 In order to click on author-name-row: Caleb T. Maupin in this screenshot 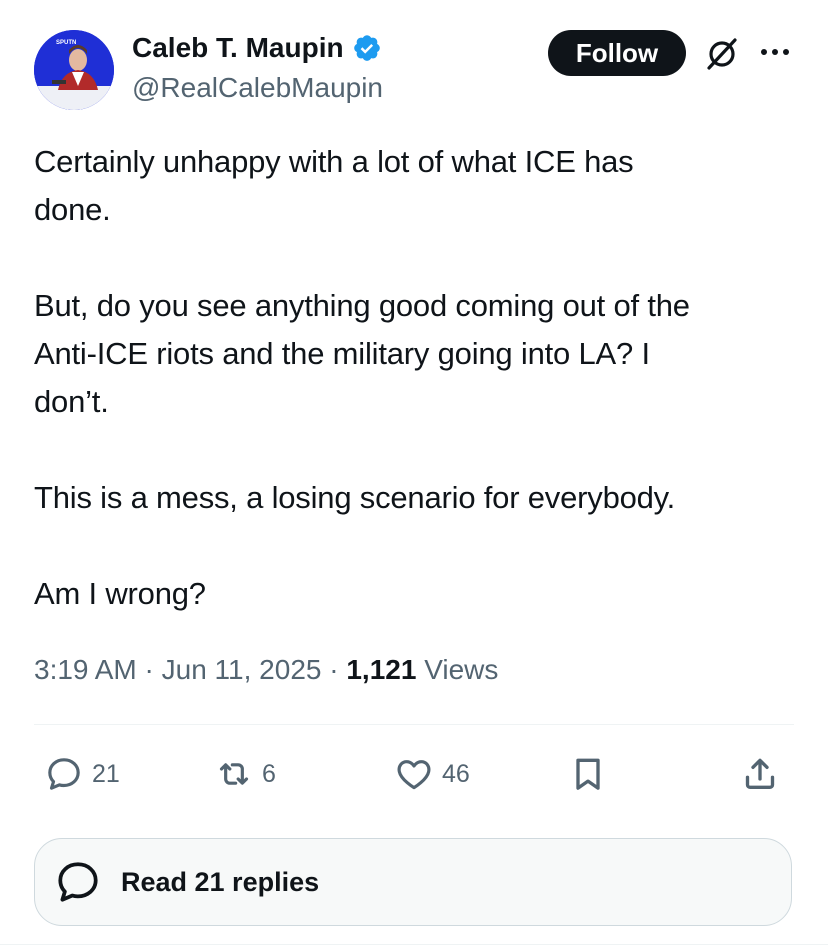, I will do `click(257, 48)`.